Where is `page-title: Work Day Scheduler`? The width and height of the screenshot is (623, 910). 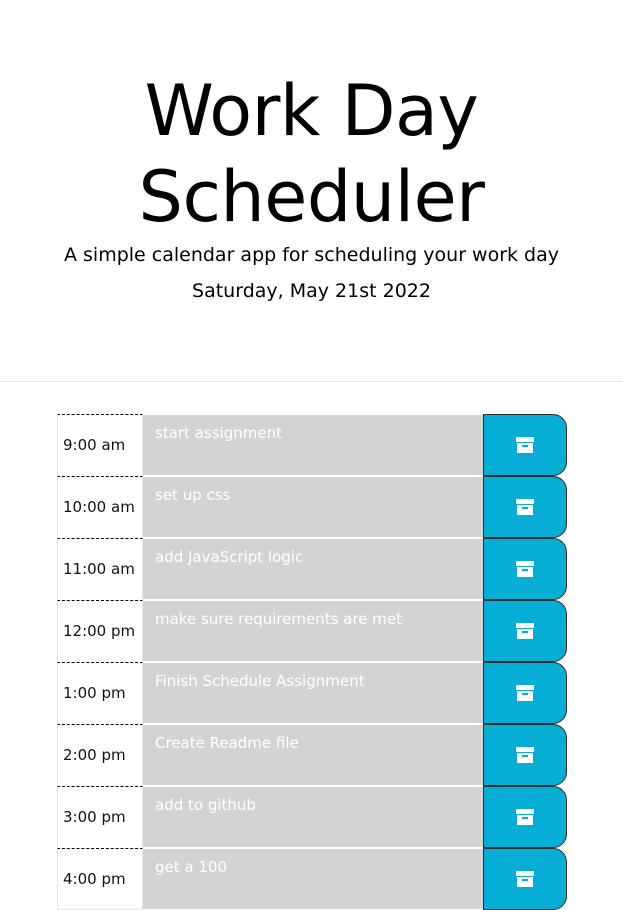 page-title: Work Day Scheduler is located at coordinates (311, 154).